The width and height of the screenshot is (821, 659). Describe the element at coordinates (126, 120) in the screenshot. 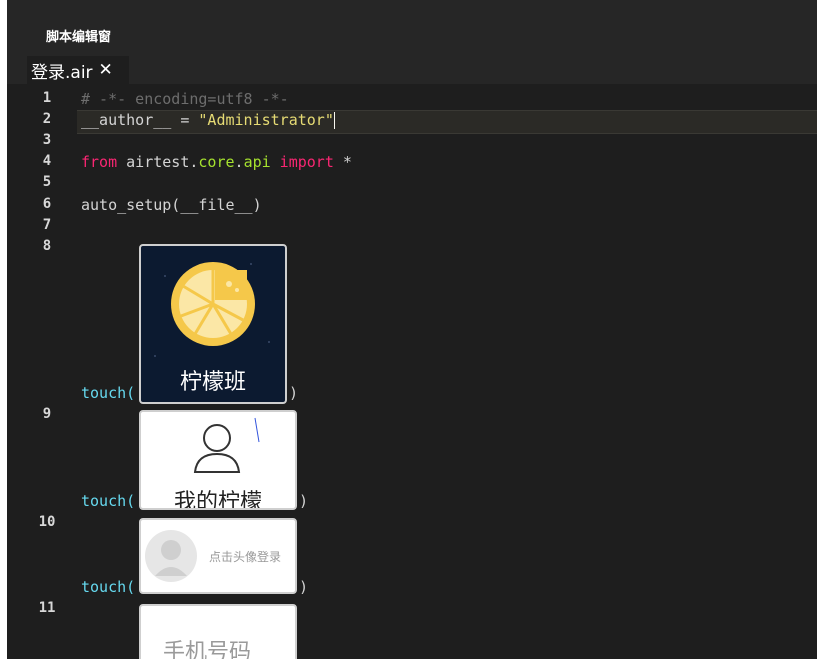

I see `author-variable: __author__` at that location.